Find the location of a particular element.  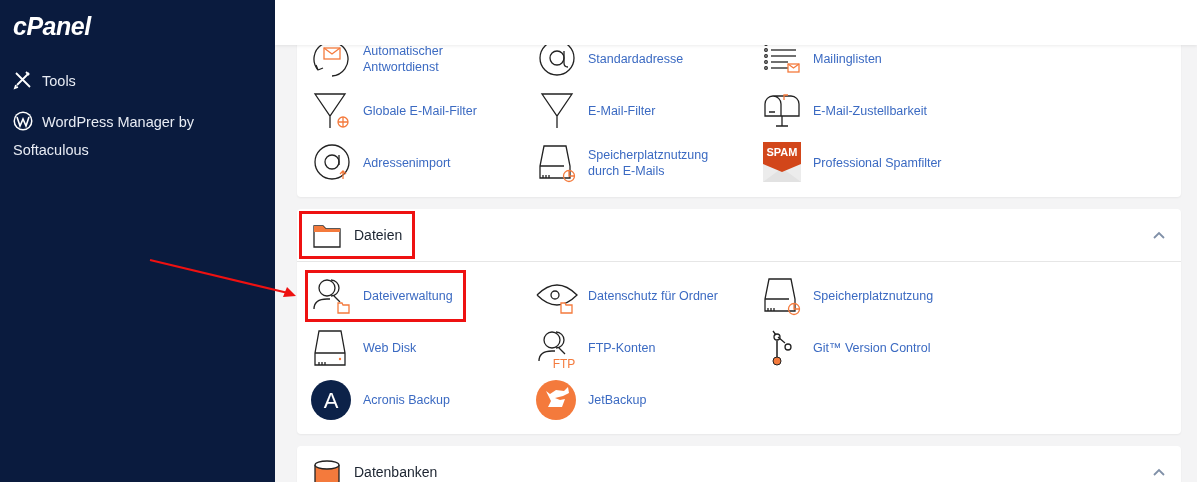

tool-link: A Acronis Backup is located at coordinates (384, 400).